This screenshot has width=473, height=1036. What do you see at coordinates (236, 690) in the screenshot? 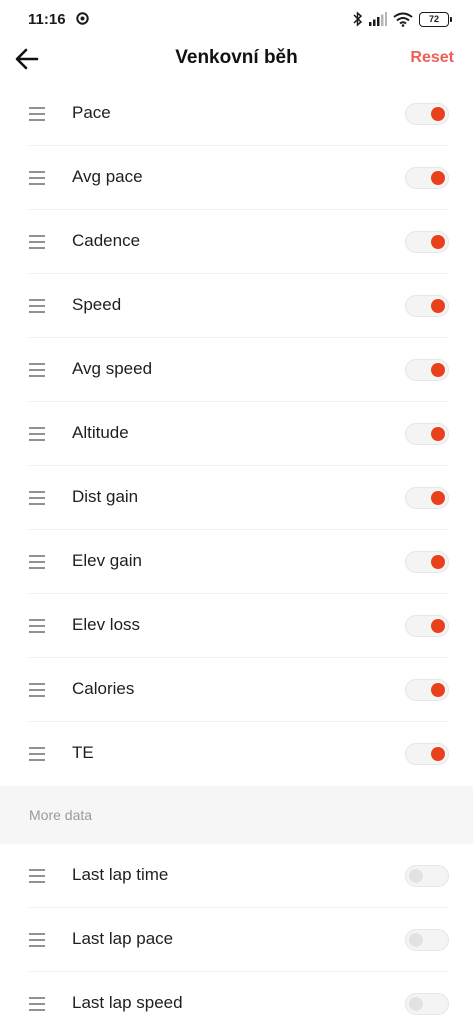
I see `list-item: Calories` at bounding box center [236, 690].